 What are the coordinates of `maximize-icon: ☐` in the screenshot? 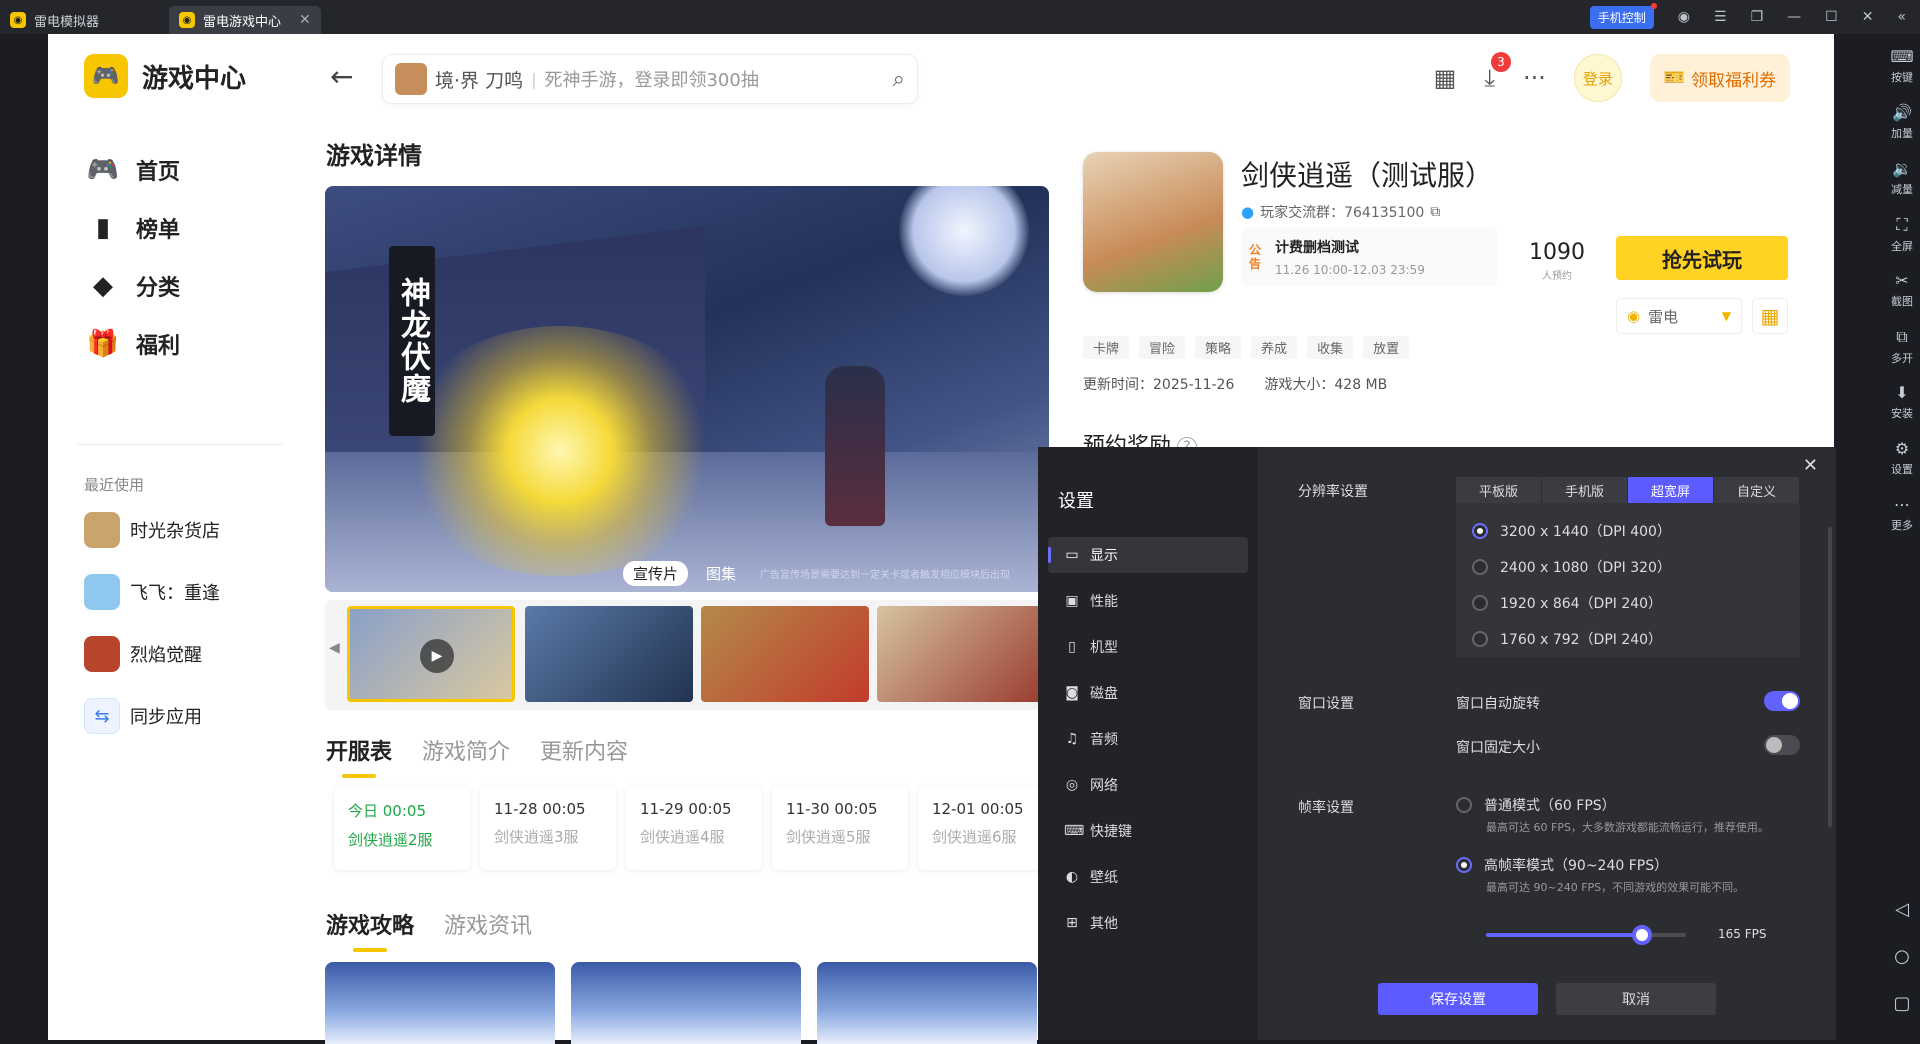 It's located at (1831, 17).